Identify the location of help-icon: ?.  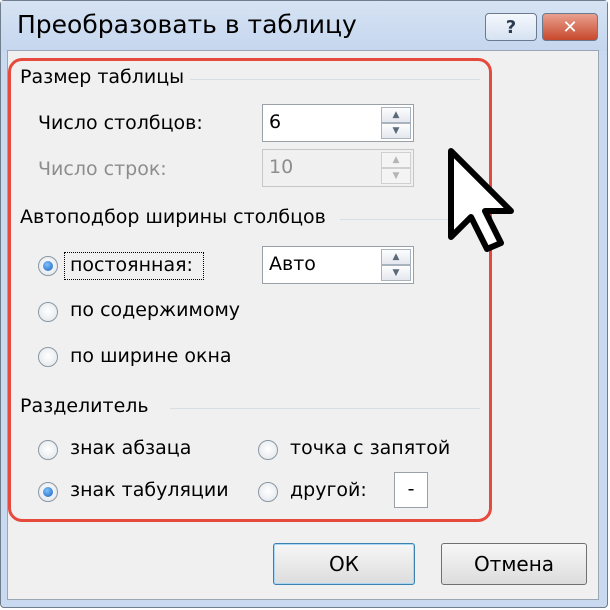
(511, 27).